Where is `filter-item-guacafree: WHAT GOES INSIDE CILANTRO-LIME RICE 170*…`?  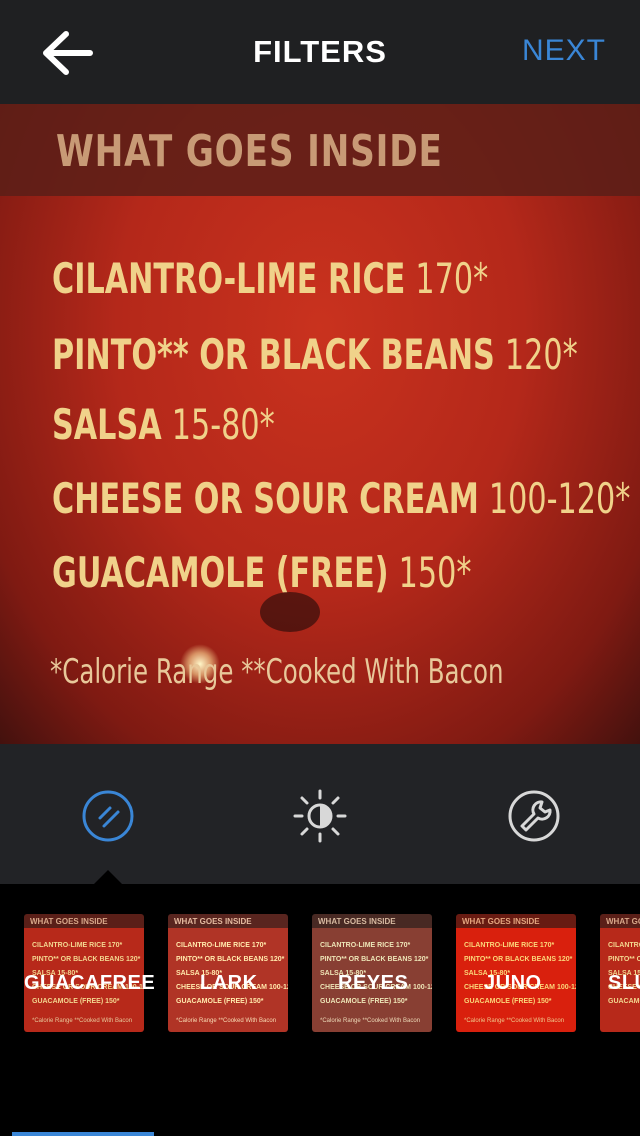
filter-item-guacafree: WHAT GOES INSIDE CILANTRO-LIME RICE 170*… is located at coordinates (80, 1010).